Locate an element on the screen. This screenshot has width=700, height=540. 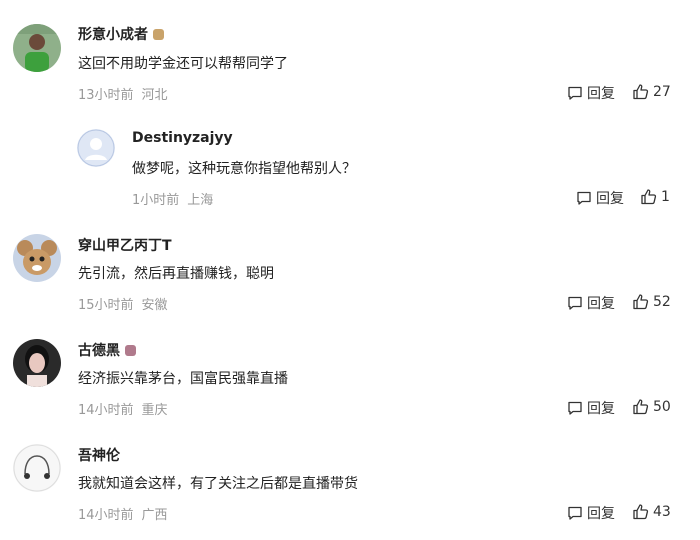
comment-meta: 1小时前 上海 is located at coordinates (172, 198).